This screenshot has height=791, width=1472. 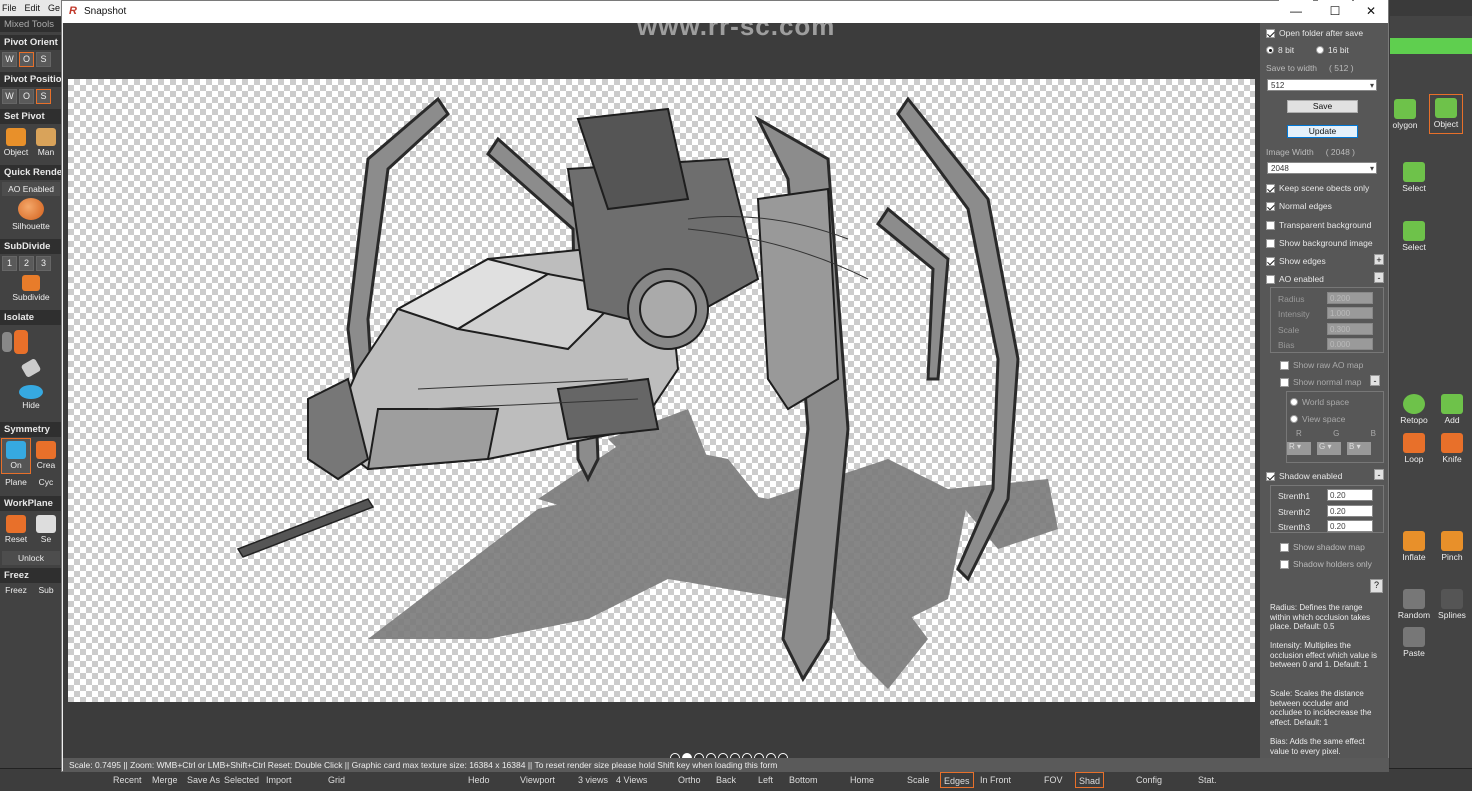 I want to click on viewport-button: Viewport, so click(x=537, y=780).